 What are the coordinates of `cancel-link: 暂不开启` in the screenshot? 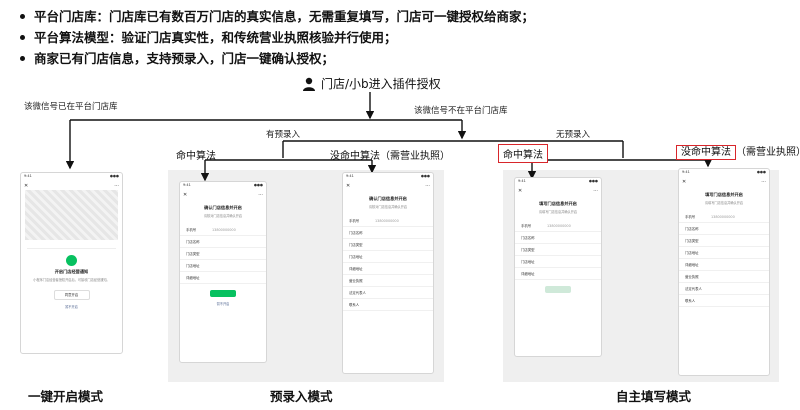 It's located at (223, 303).